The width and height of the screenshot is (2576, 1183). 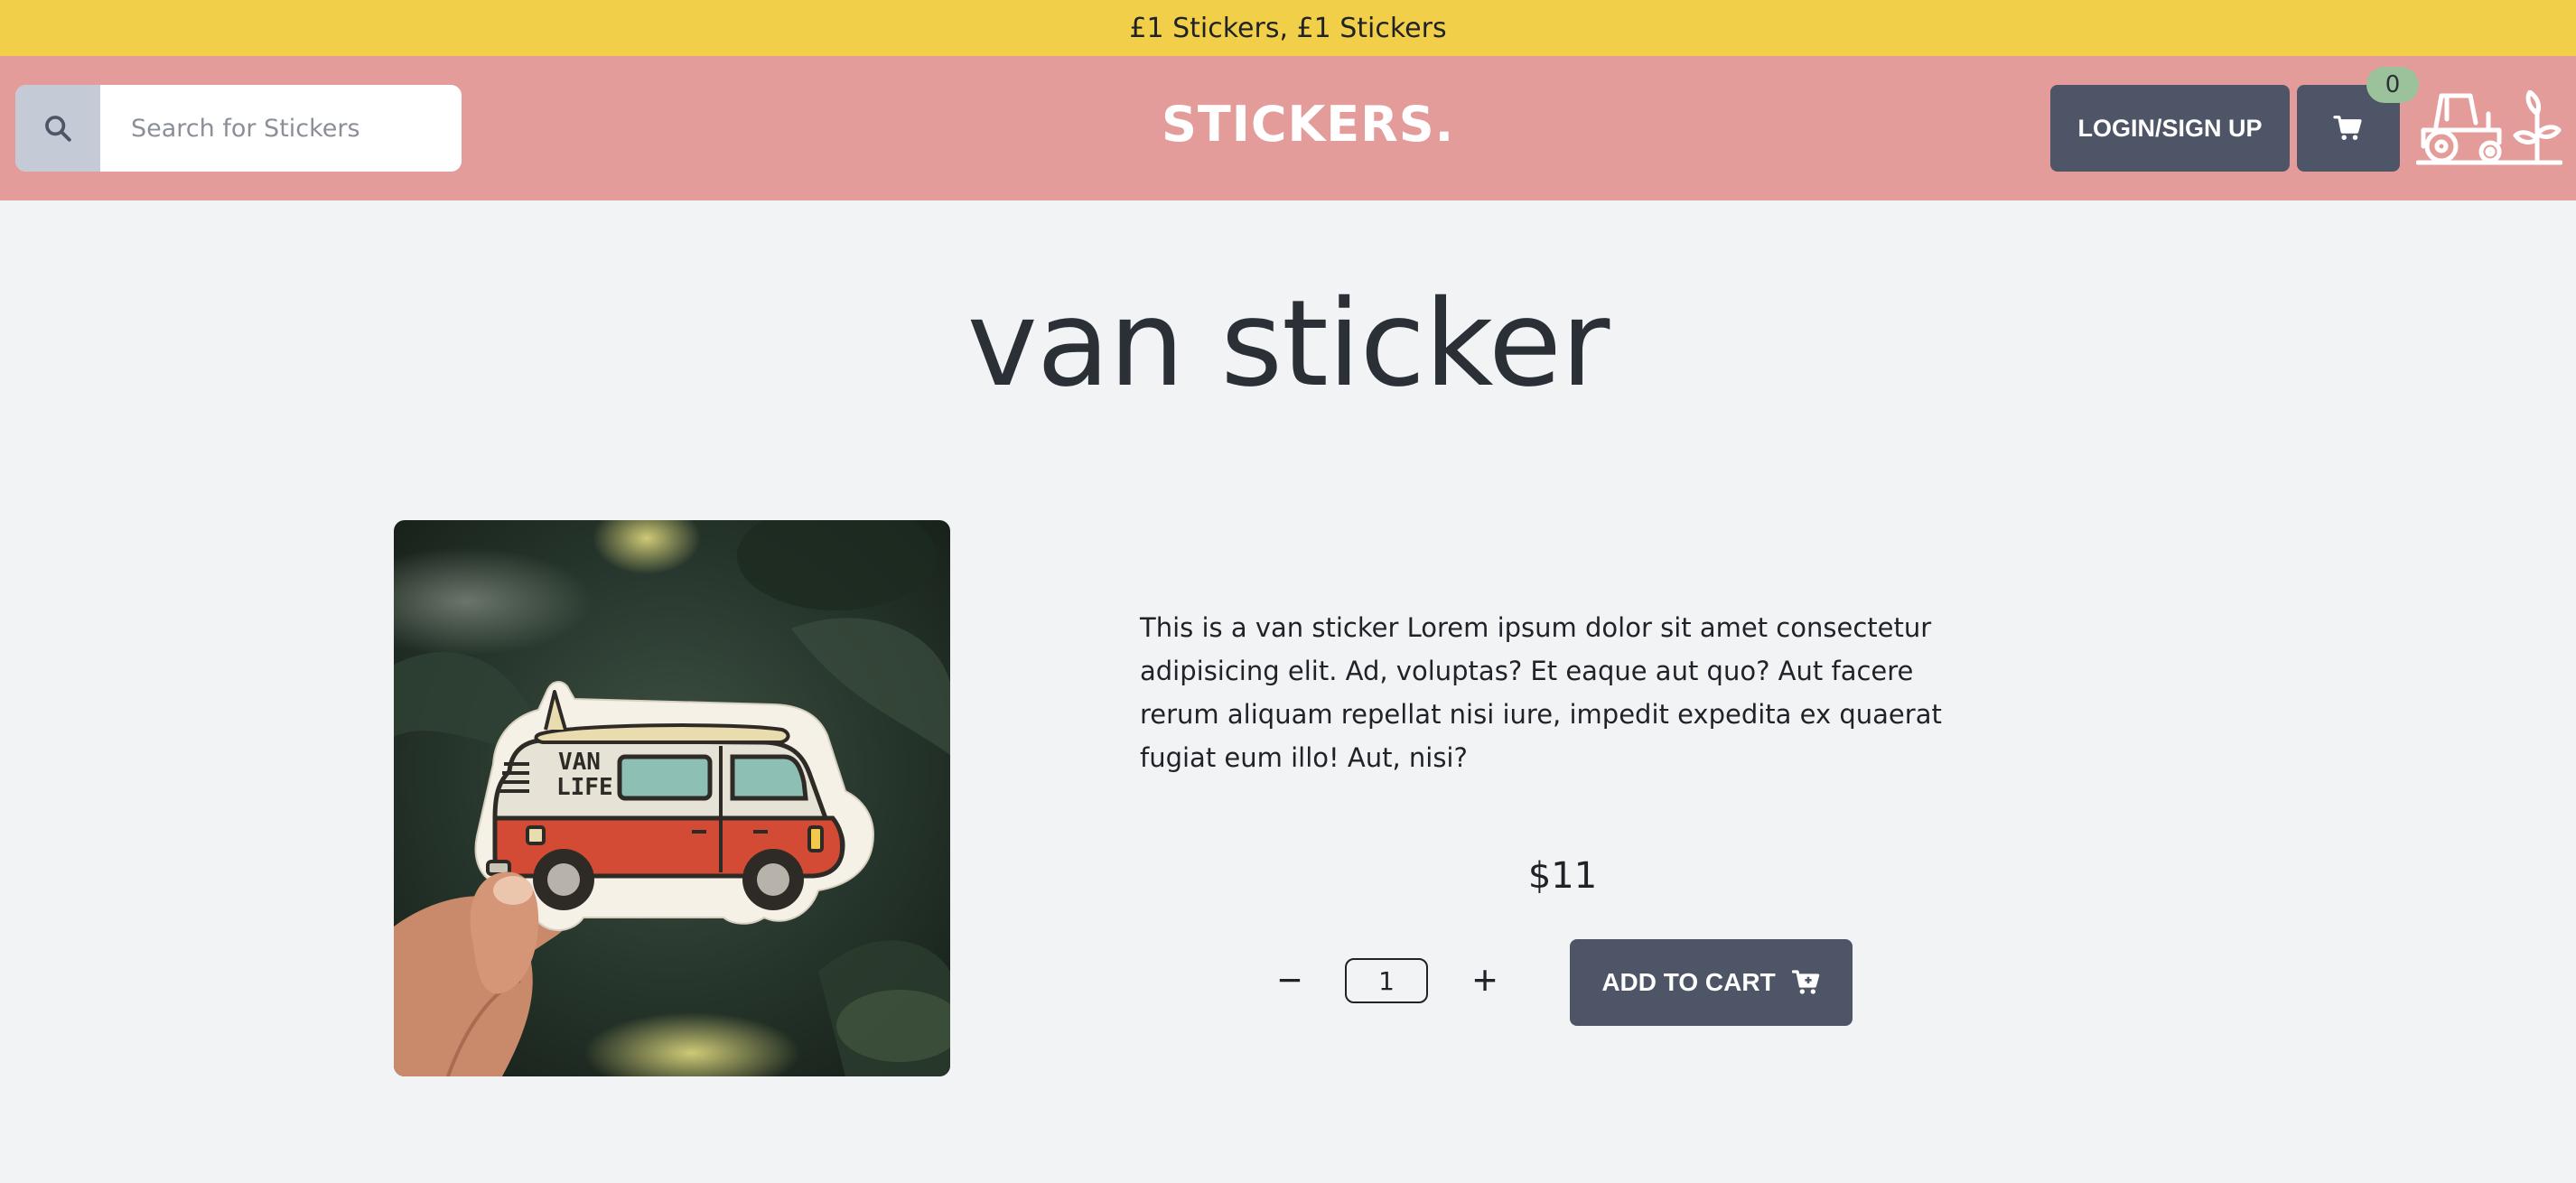 I want to click on product-image: VAN LIFE, so click(x=672, y=798).